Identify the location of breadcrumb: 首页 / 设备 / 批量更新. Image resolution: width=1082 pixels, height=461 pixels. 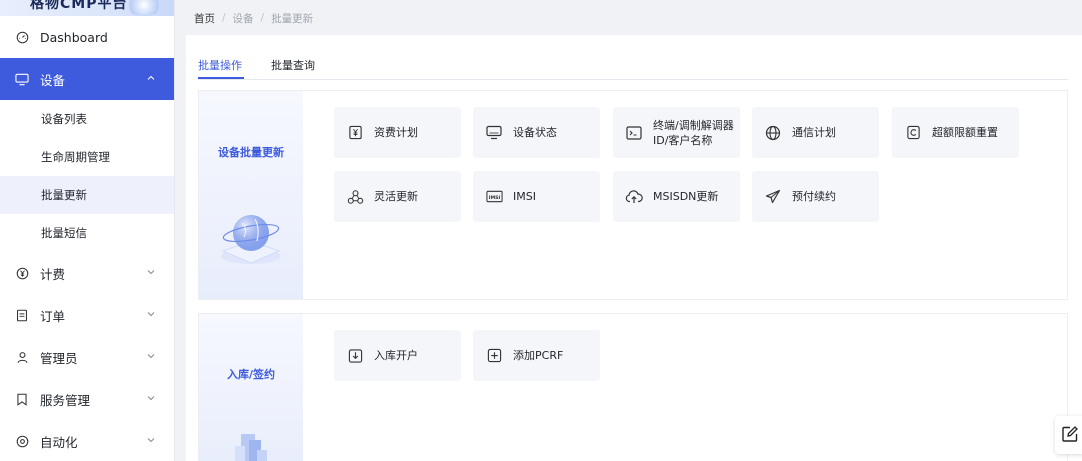
(628, 18).